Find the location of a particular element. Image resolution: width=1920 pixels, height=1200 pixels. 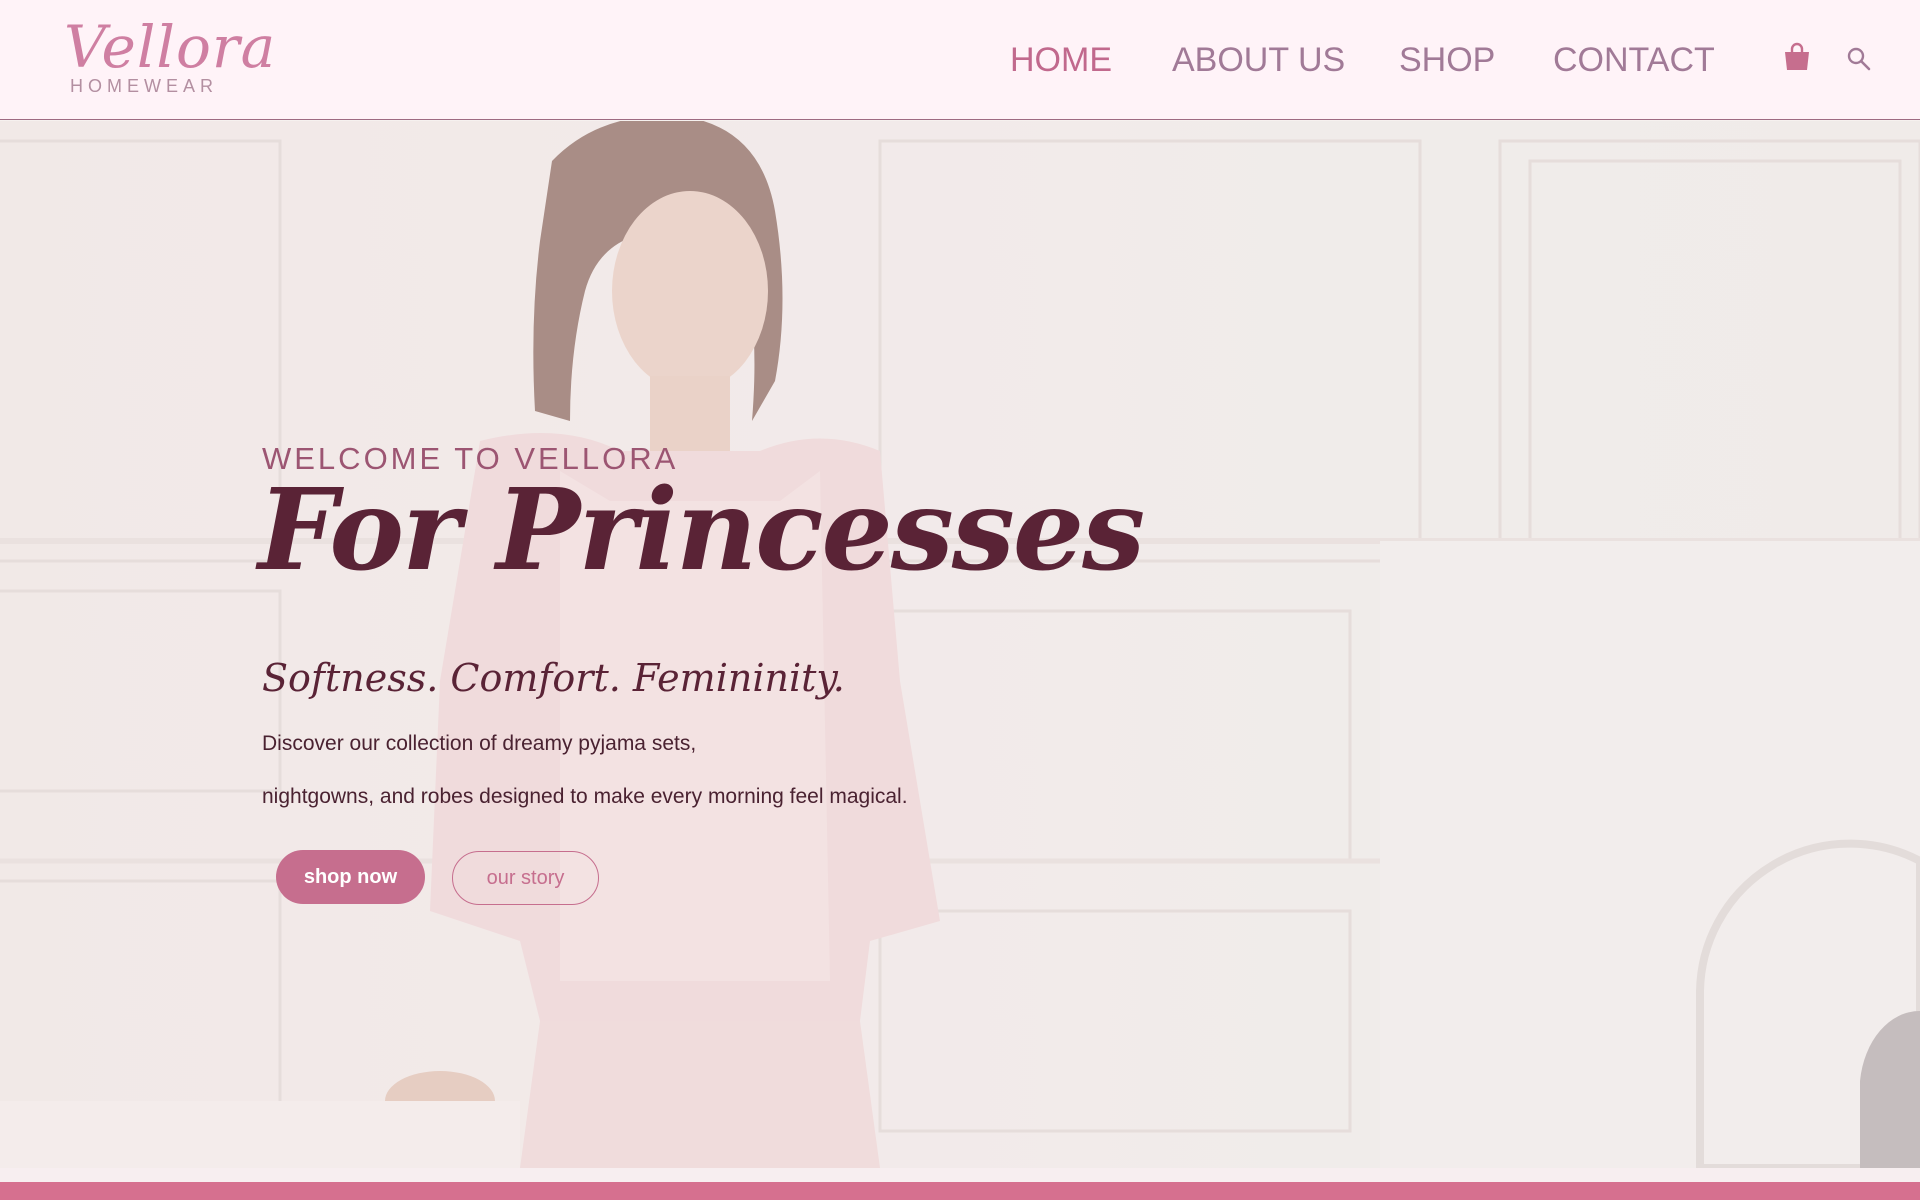

brand-logo: Vellora HOMEWEAR is located at coordinates (169, 59).